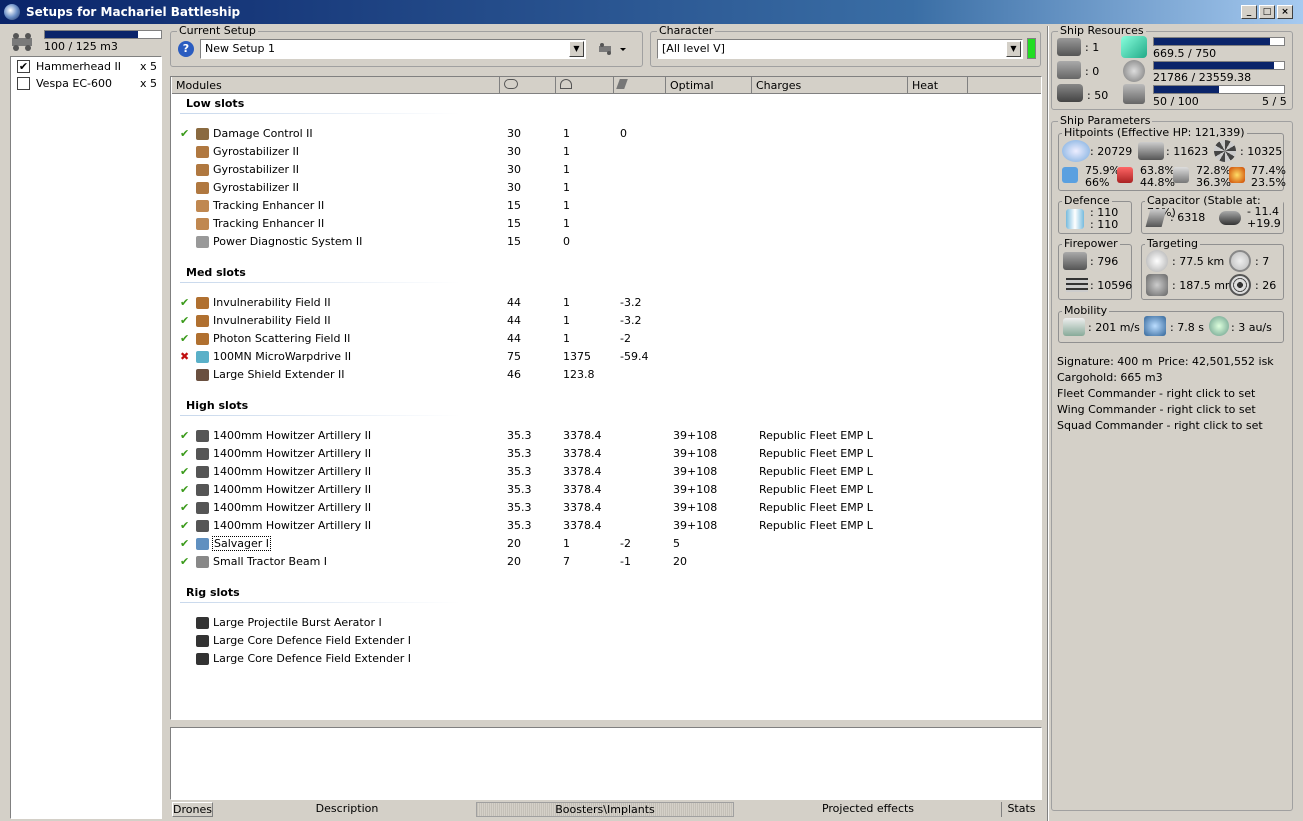 This screenshot has height=821, width=1303. Describe the element at coordinates (1021, 809) in the screenshot. I see `tab-stats: Stats` at that location.